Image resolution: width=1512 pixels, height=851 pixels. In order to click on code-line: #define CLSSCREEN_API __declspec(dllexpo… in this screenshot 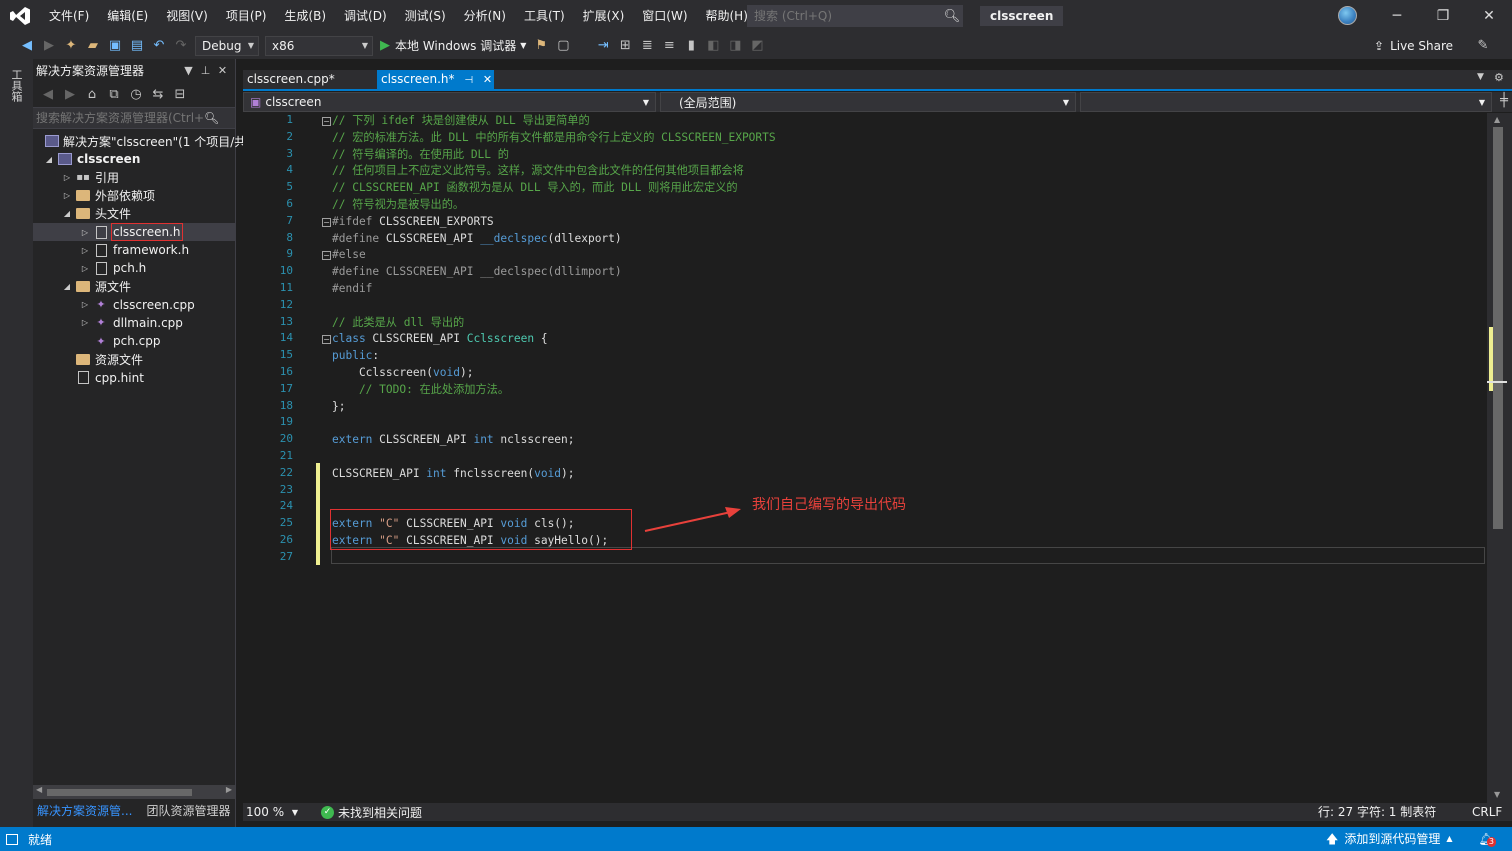, I will do `click(477, 239)`.